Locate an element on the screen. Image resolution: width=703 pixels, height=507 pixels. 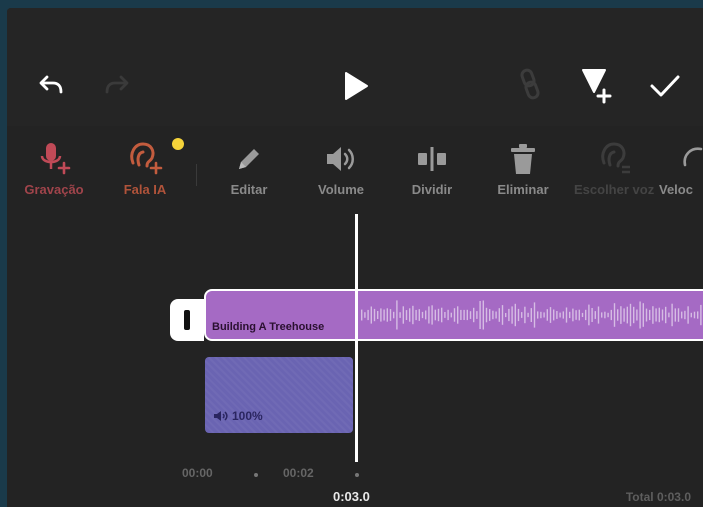
playhead is located at coordinates (356, 338).